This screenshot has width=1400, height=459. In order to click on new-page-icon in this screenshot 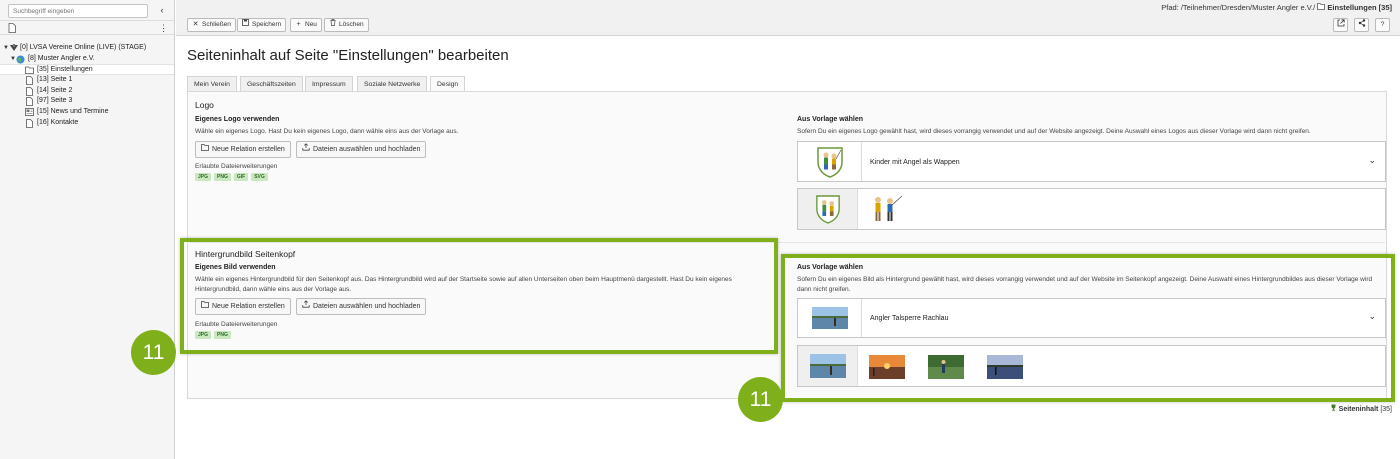, I will do `click(12, 29)`.